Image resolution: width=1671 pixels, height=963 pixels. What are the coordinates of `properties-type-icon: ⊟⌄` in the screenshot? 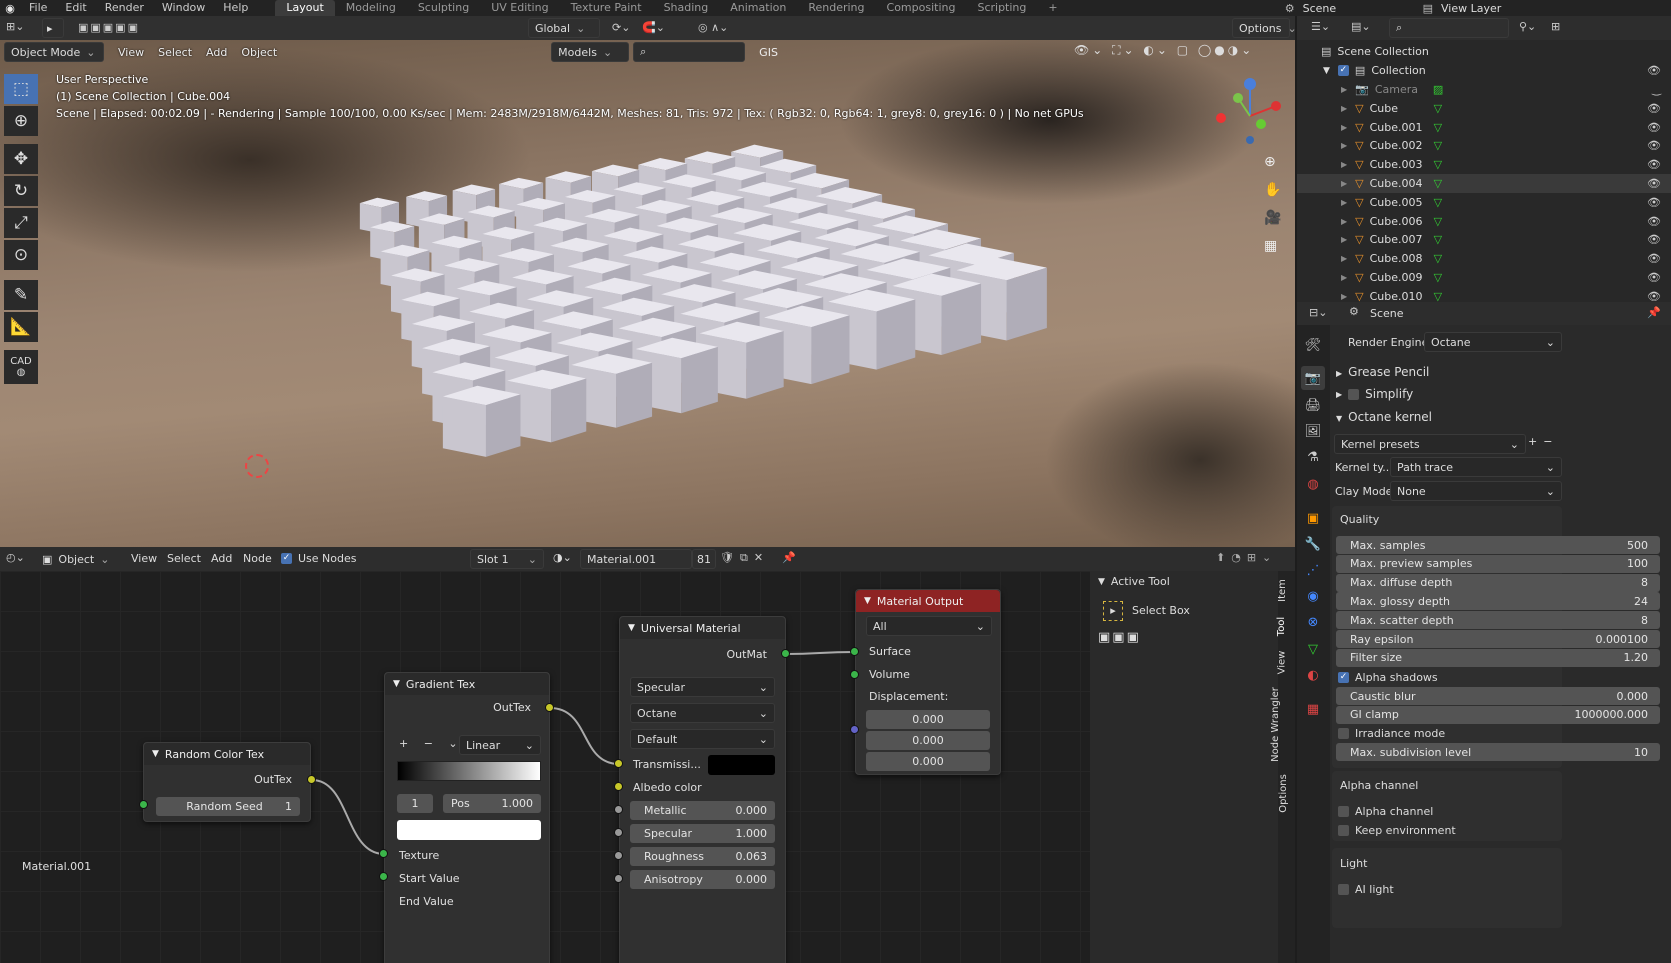 It's located at (1318, 312).